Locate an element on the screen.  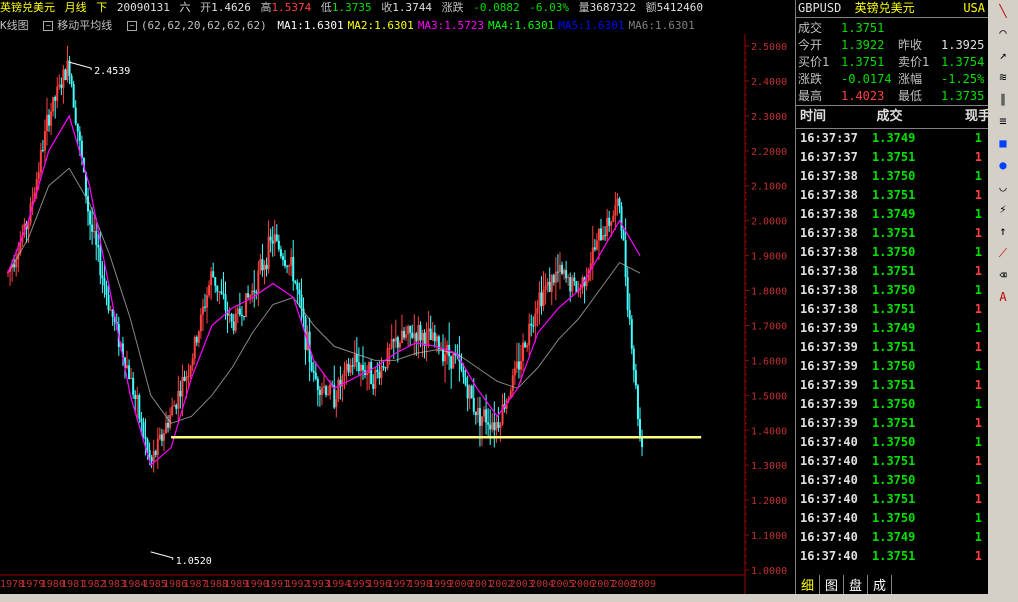
ma-value-2: MA2:1.6301 is located at coordinates (380, 25).